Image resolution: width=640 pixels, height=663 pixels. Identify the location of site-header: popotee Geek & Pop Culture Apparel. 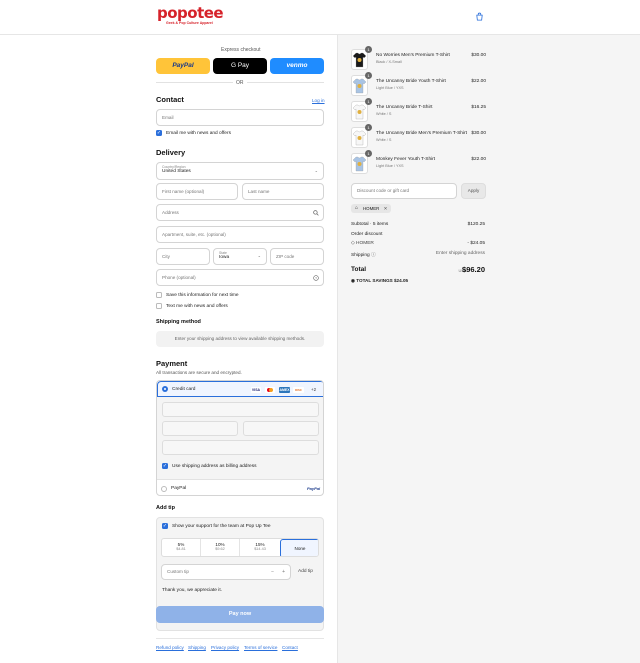
(320, 17).